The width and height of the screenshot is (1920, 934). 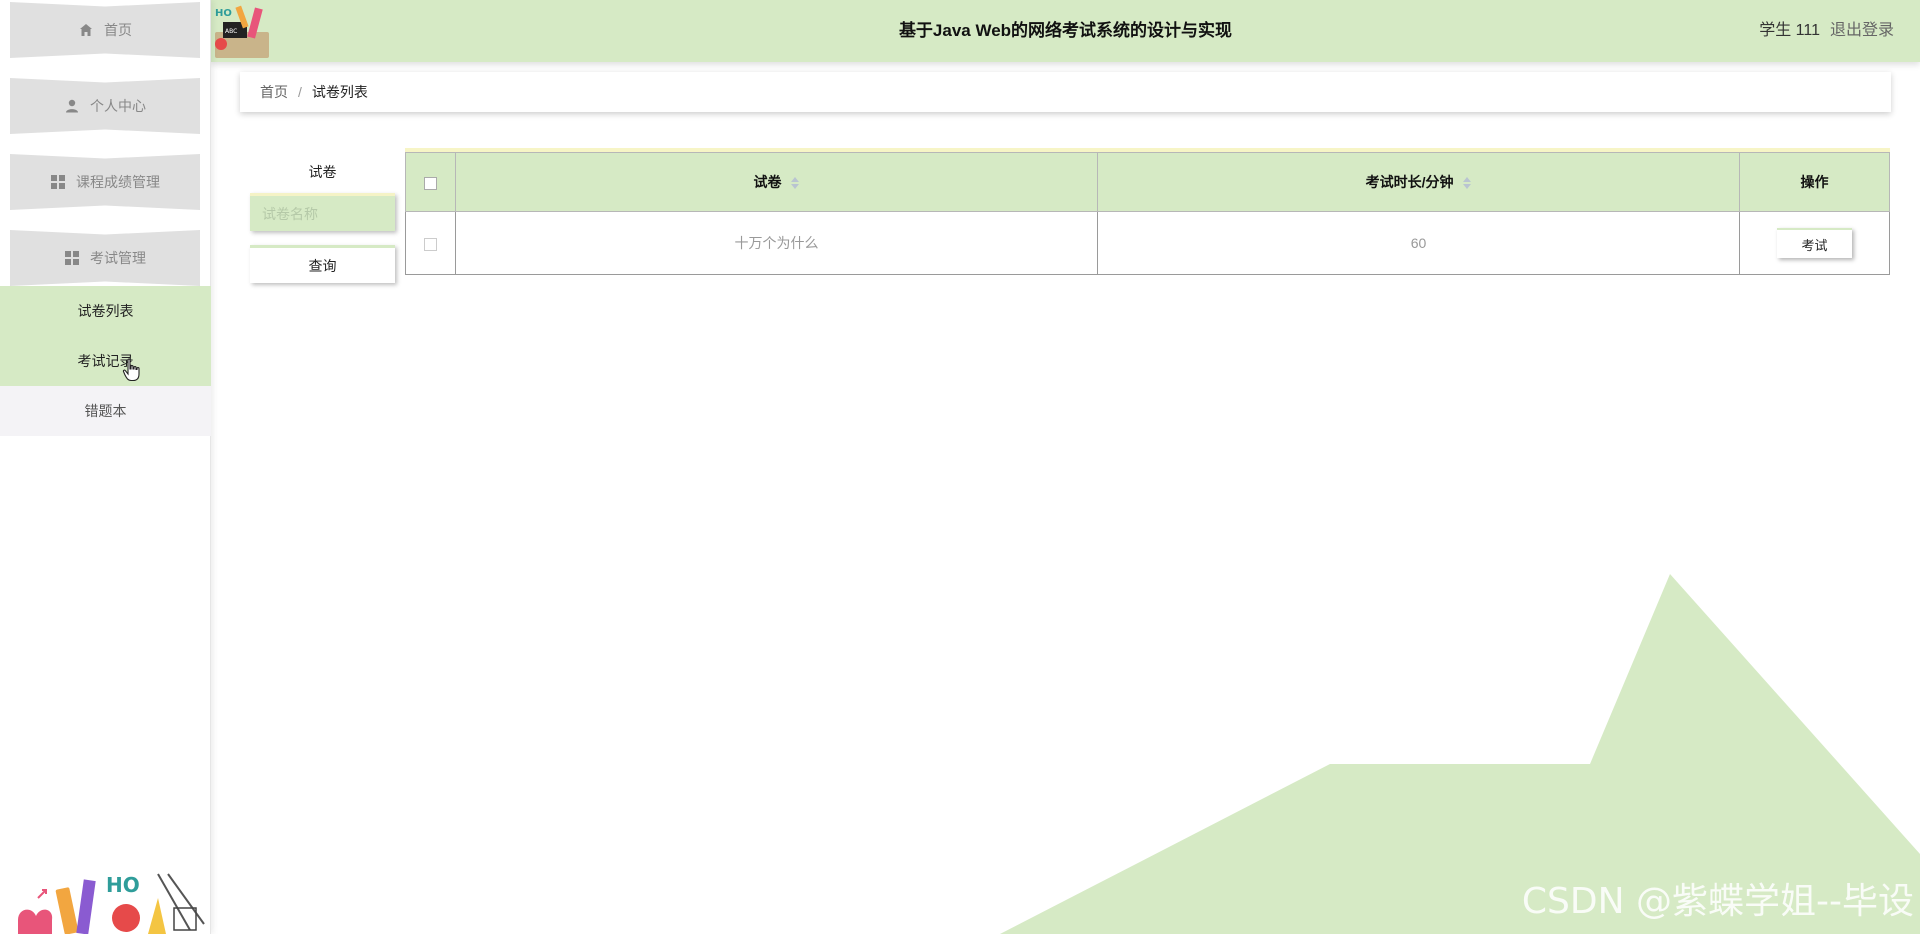 I want to click on page-title: 基于Java Web的网络考试系统的设计与实现, so click(x=1065, y=30).